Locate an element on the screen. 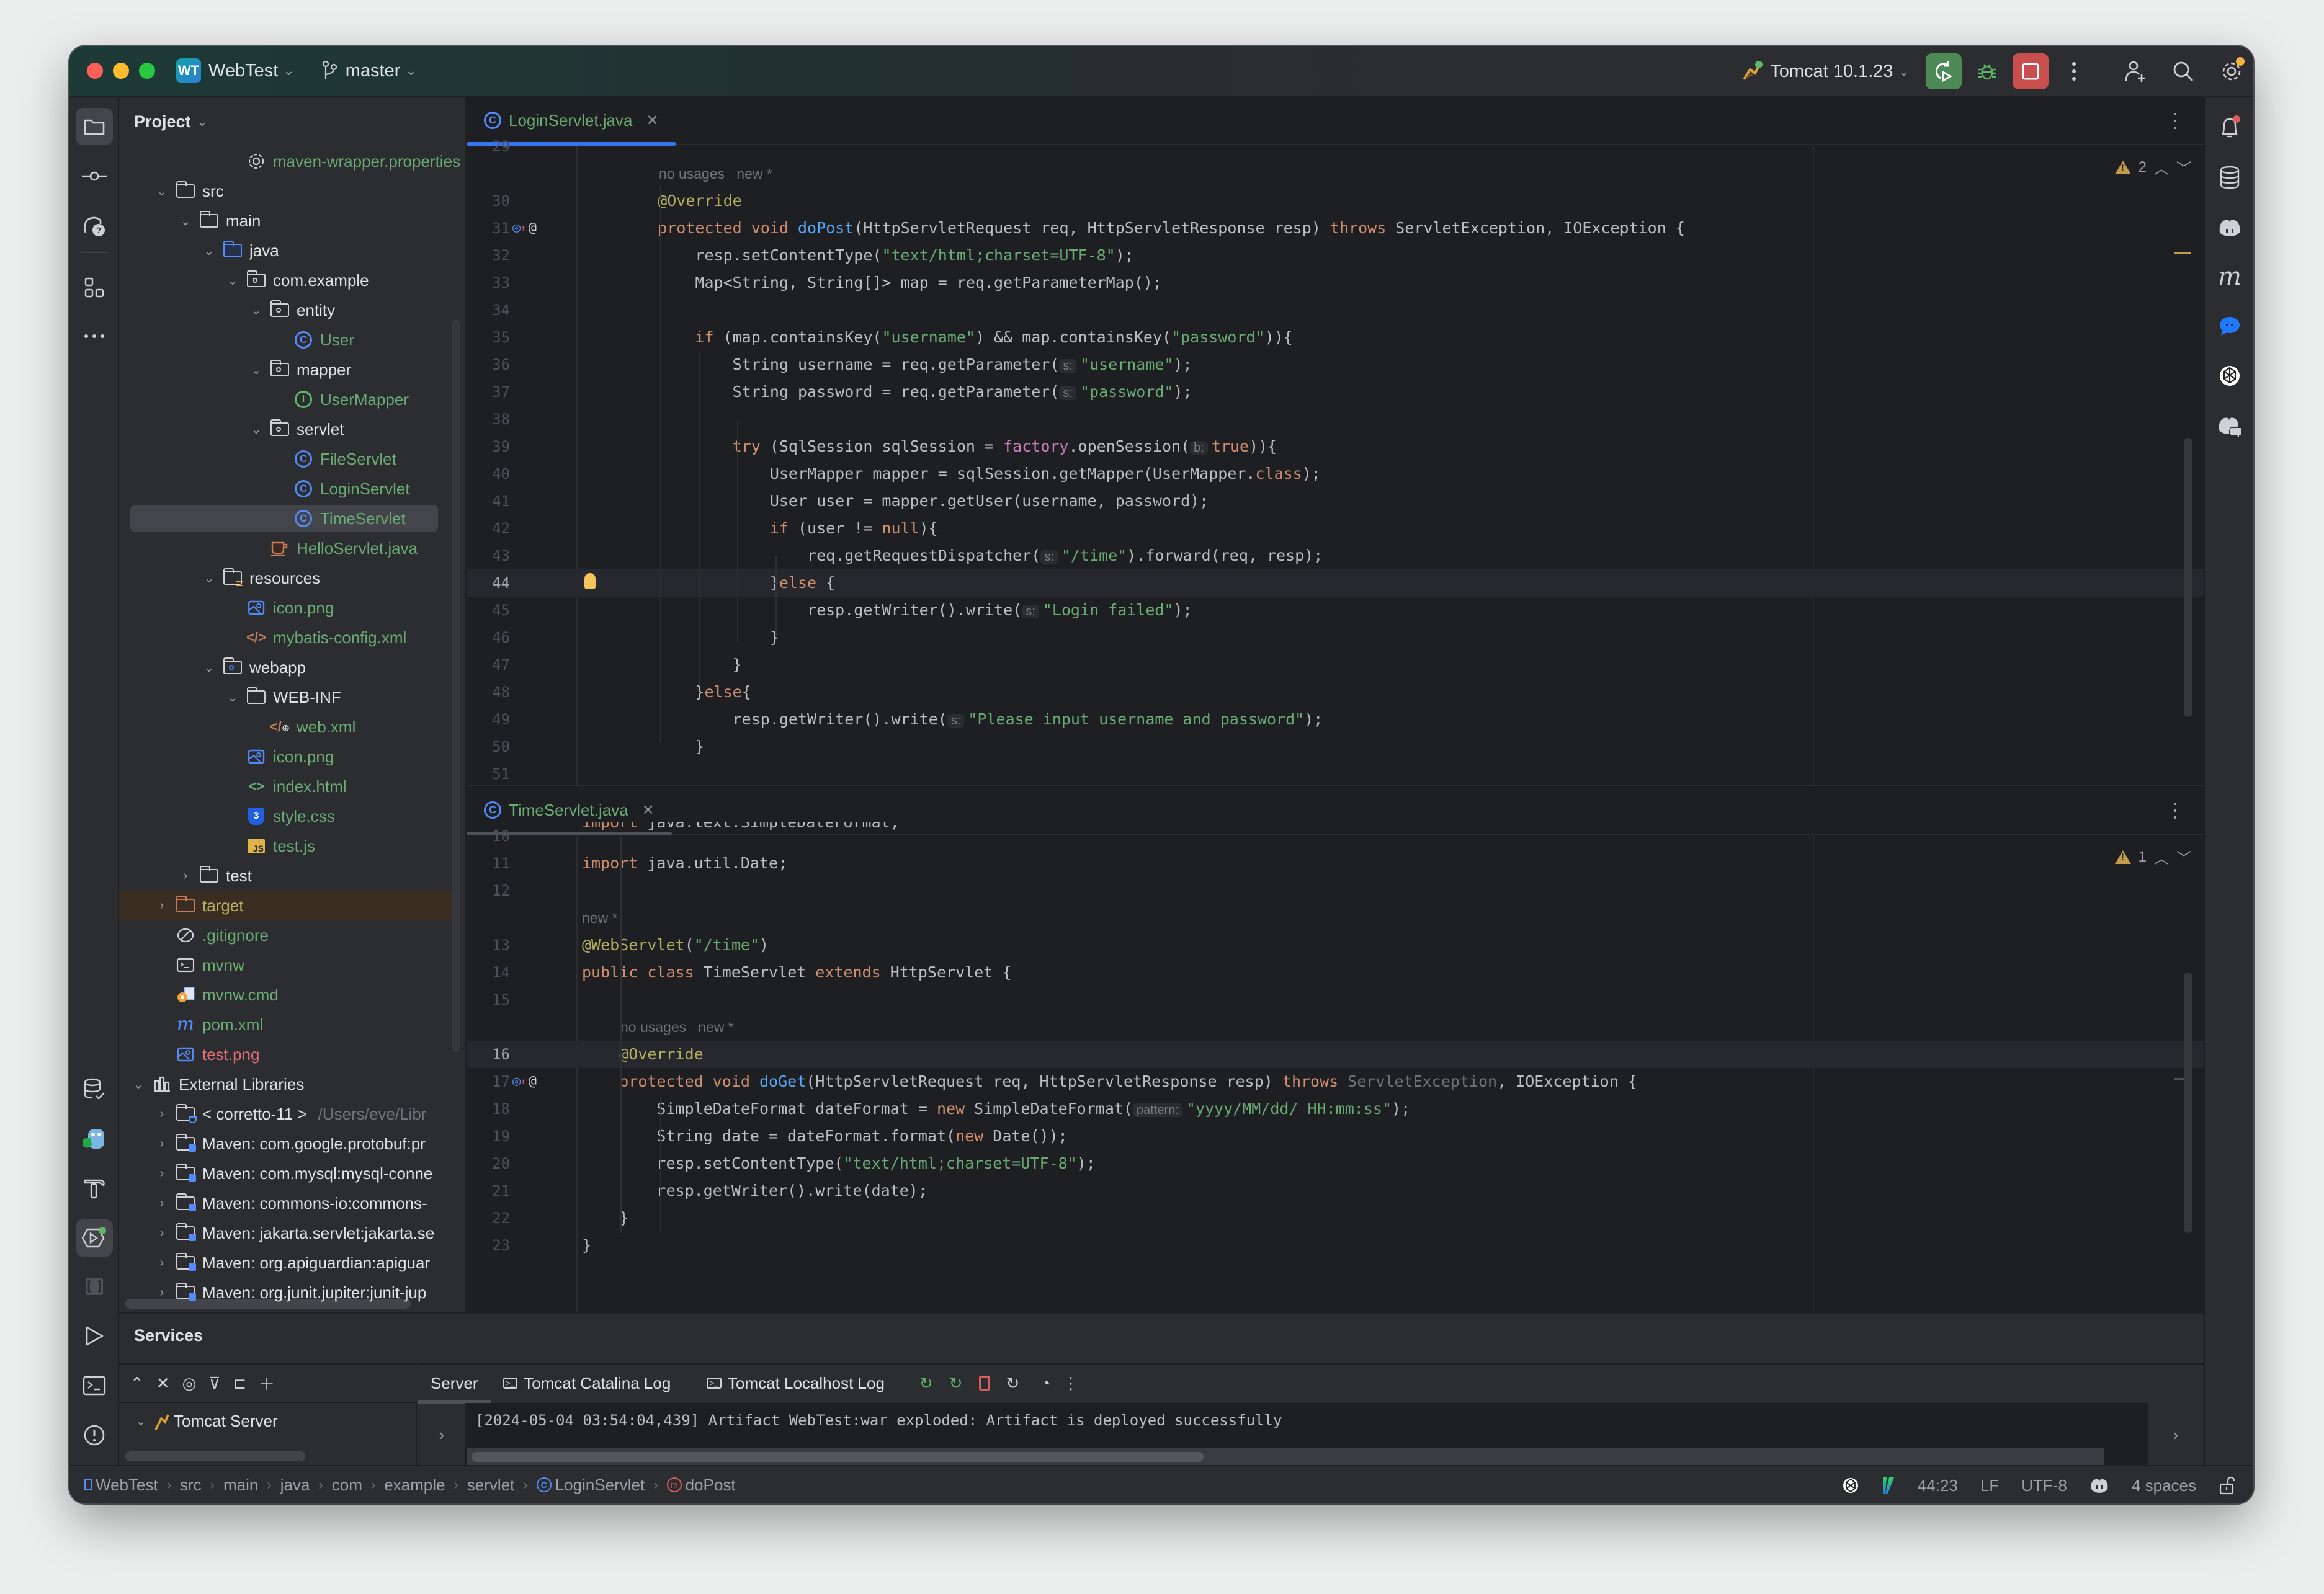 The width and height of the screenshot is (2324, 1594). restart-icon: ↻ is located at coordinates (1013, 1383).